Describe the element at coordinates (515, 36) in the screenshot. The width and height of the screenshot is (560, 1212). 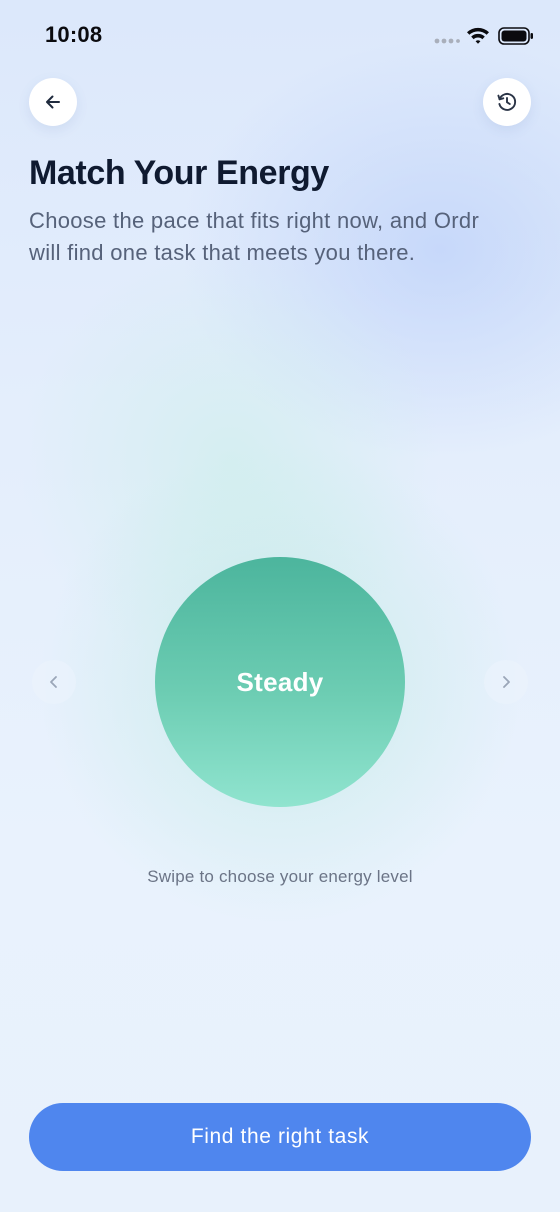
I see `battery-icon` at that location.